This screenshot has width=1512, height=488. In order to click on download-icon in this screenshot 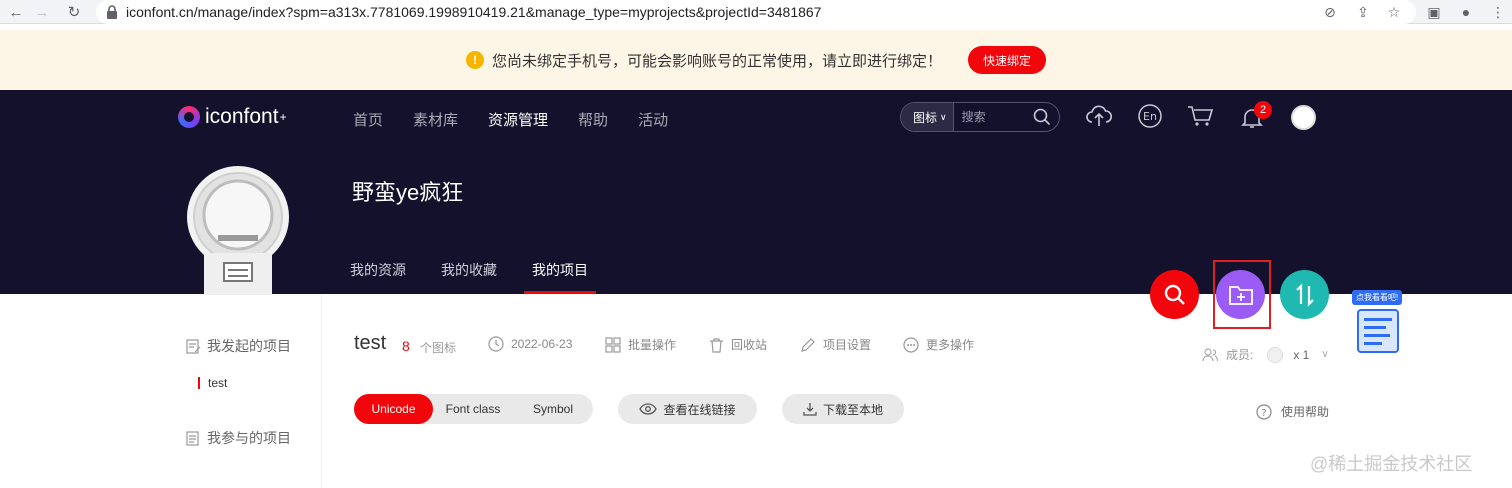, I will do `click(810, 409)`.